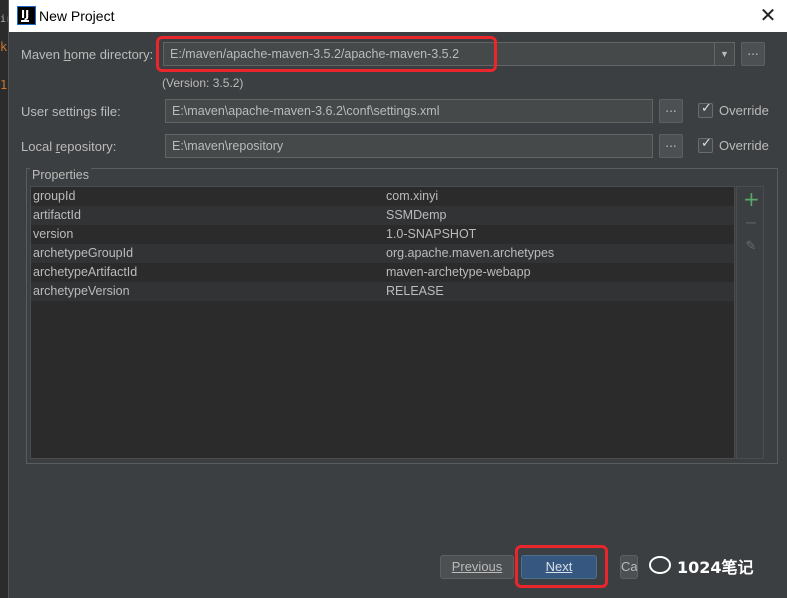 Image resolution: width=787 pixels, height=598 pixels. What do you see at coordinates (42, 54) in the screenshot?
I see `maven-home-label-prefix: Maven` at bounding box center [42, 54].